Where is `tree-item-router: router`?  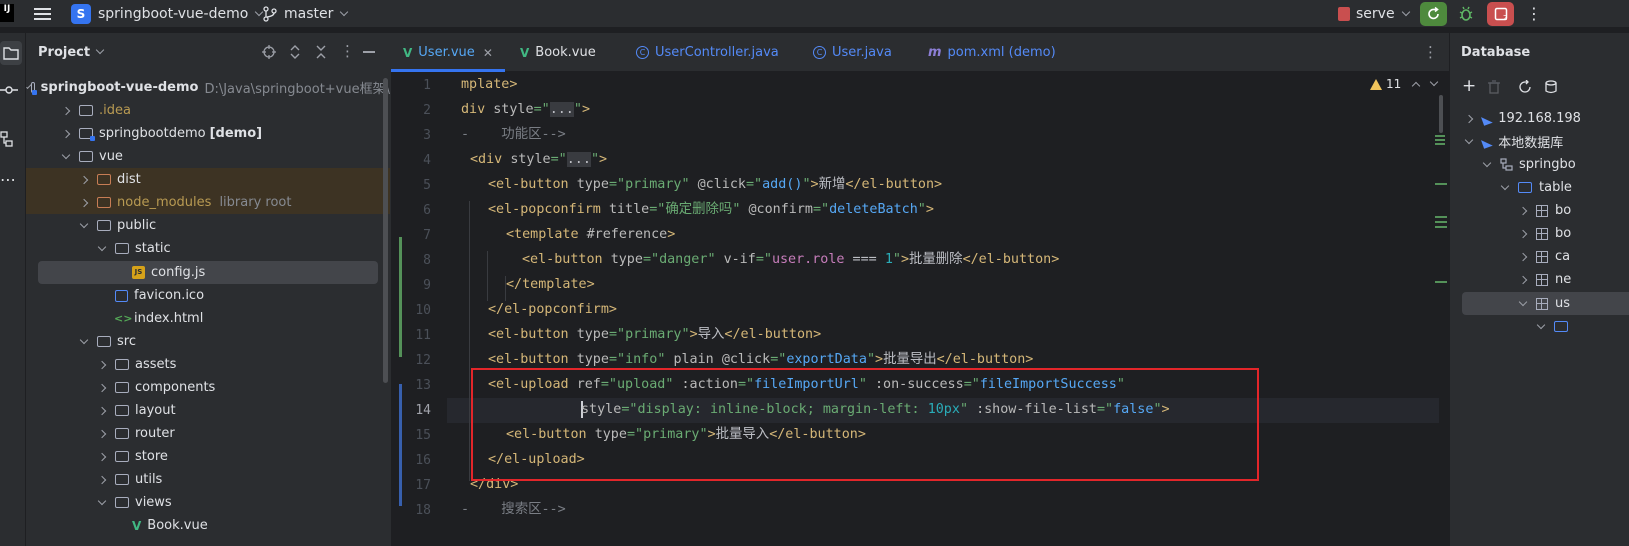 tree-item-router: router is located at coordinates (208, 433).